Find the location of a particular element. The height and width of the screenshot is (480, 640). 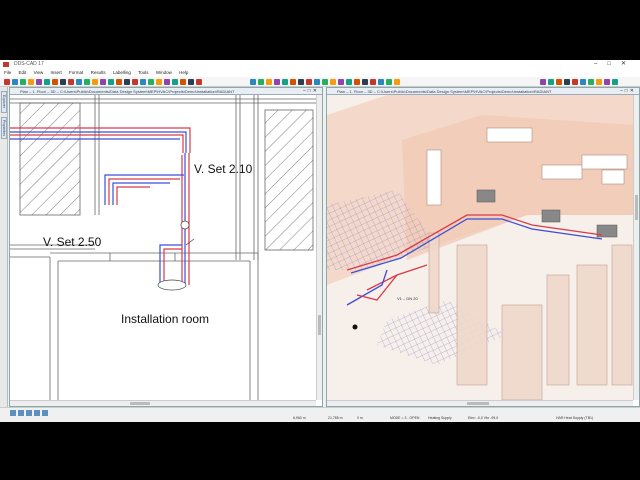

menu-help: Help is located at coordinates (183, 72).